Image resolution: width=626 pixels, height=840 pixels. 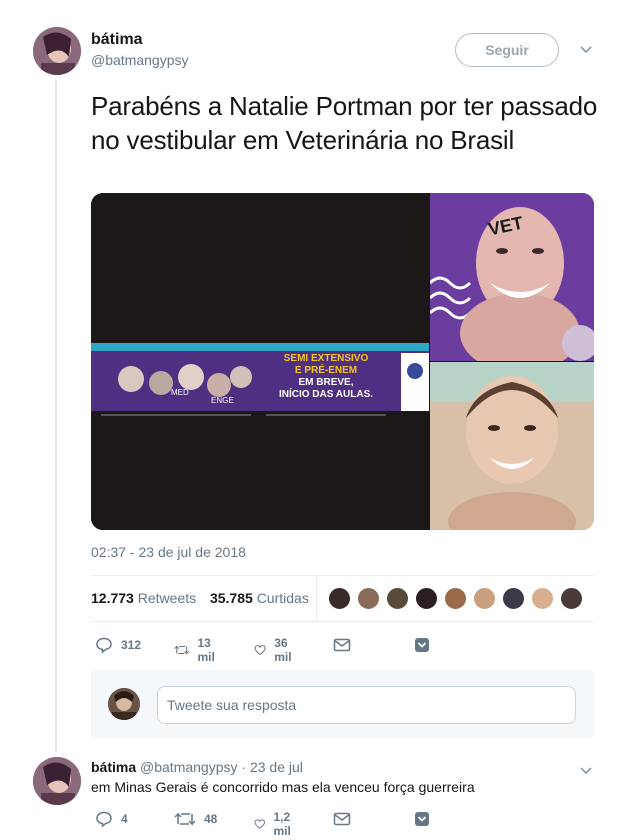 I want to click on thread-line, so click(x=56, y=416).